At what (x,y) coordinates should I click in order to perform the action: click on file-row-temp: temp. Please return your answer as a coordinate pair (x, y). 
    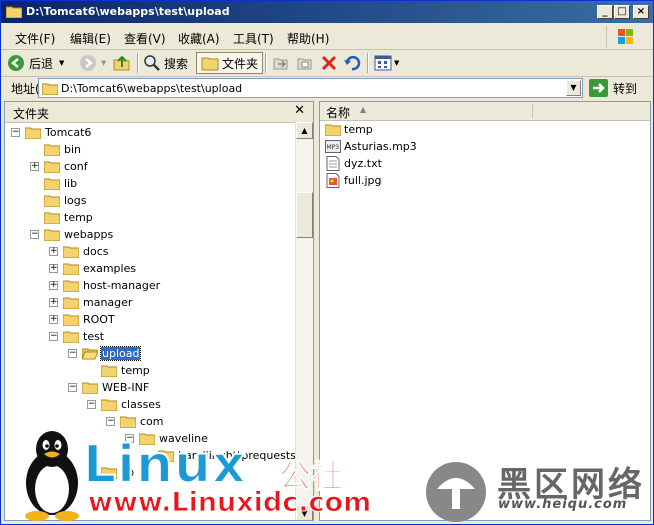
    Looking at the image, I should click on (349, 129).